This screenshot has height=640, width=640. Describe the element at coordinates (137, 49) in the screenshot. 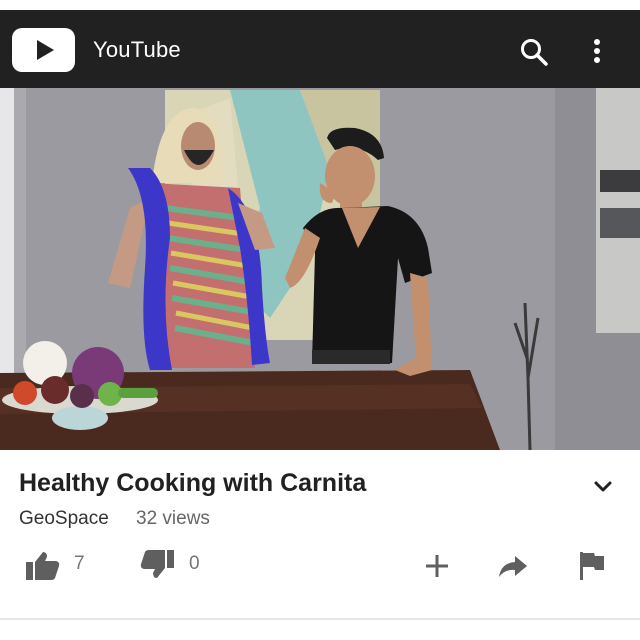

I see `app-title: YouTube` at that location.